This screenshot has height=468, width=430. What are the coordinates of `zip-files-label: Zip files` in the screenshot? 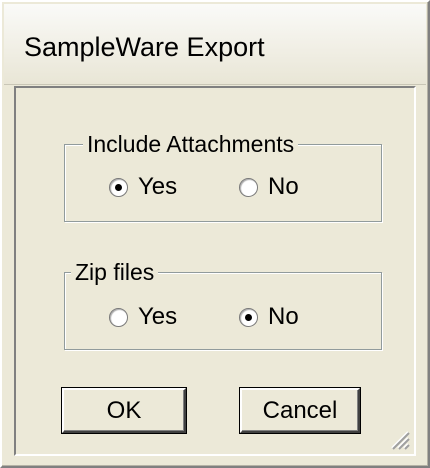 It's located at (115, 272).